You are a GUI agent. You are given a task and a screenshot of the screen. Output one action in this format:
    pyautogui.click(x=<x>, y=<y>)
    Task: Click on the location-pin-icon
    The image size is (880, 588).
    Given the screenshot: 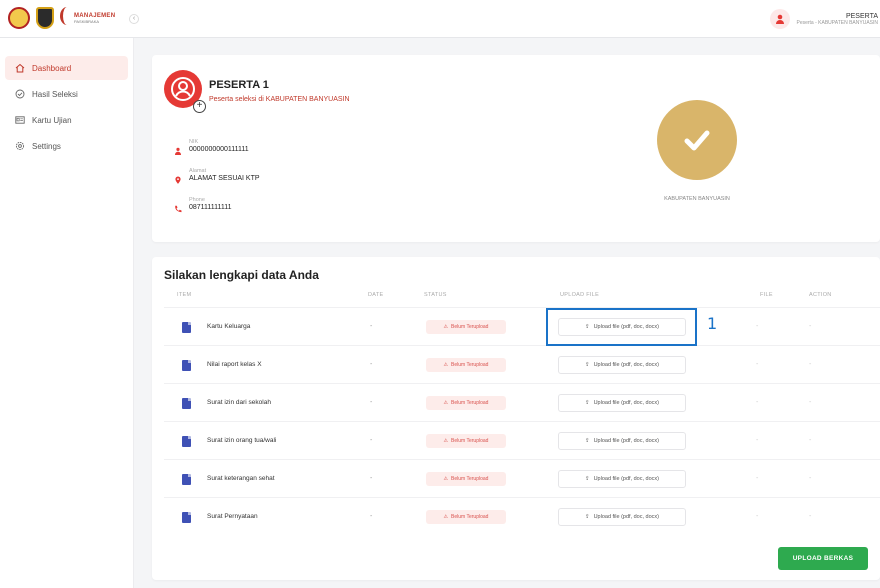 What is the action you would take?
    pyautogui.click(x=178, y=177)
    